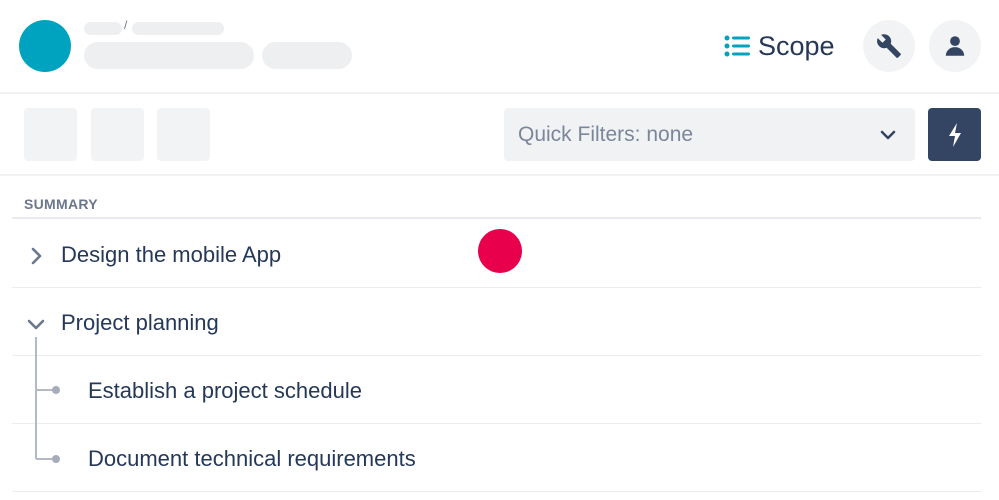  Describe the element at coordinates (140, 322) in the screenshot. I see `list-item-label: Project planning` at that location.